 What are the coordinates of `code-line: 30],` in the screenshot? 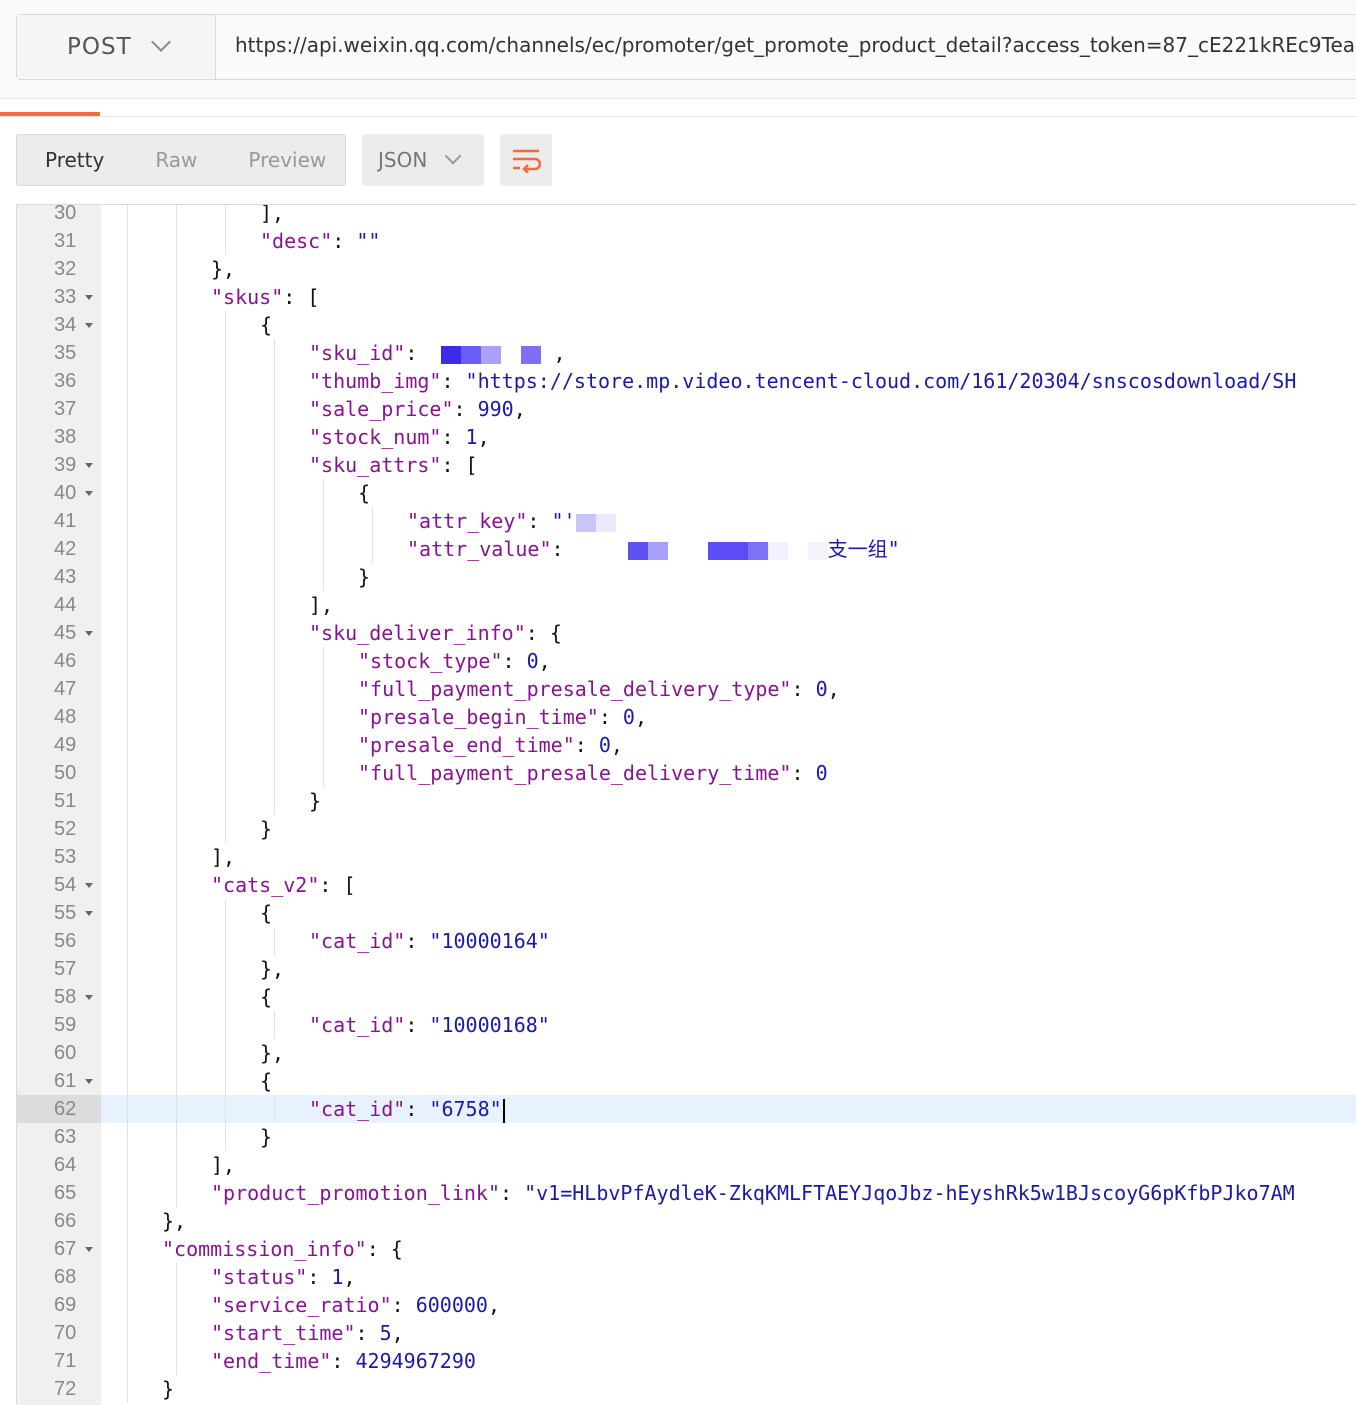 It's located at (686, 216).